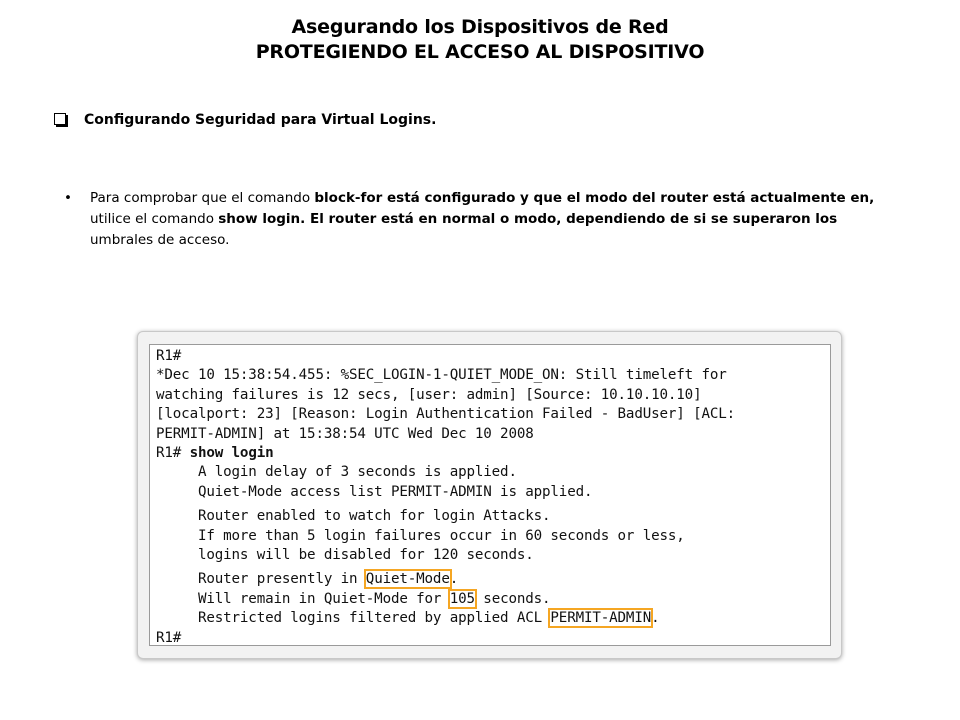  I want to click on terminal-line: Router presently in, so click(261, 579).